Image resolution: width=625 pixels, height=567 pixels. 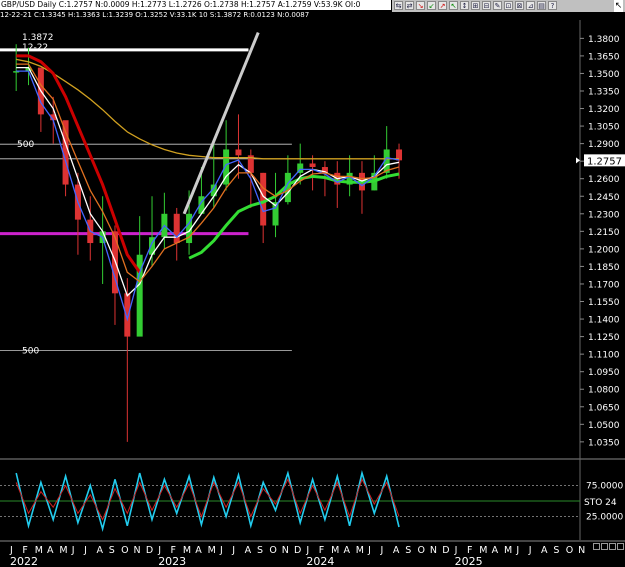 What do you see at coordinates (604, 408) in the screenshot?
I see `price-tick-label: 1.0650` at bounding box center [604, 408].